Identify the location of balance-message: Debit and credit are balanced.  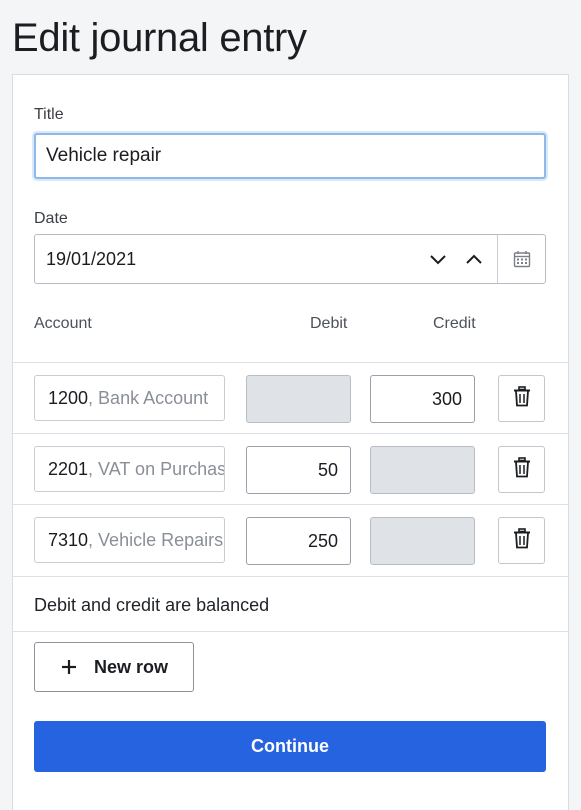
(152, 605).